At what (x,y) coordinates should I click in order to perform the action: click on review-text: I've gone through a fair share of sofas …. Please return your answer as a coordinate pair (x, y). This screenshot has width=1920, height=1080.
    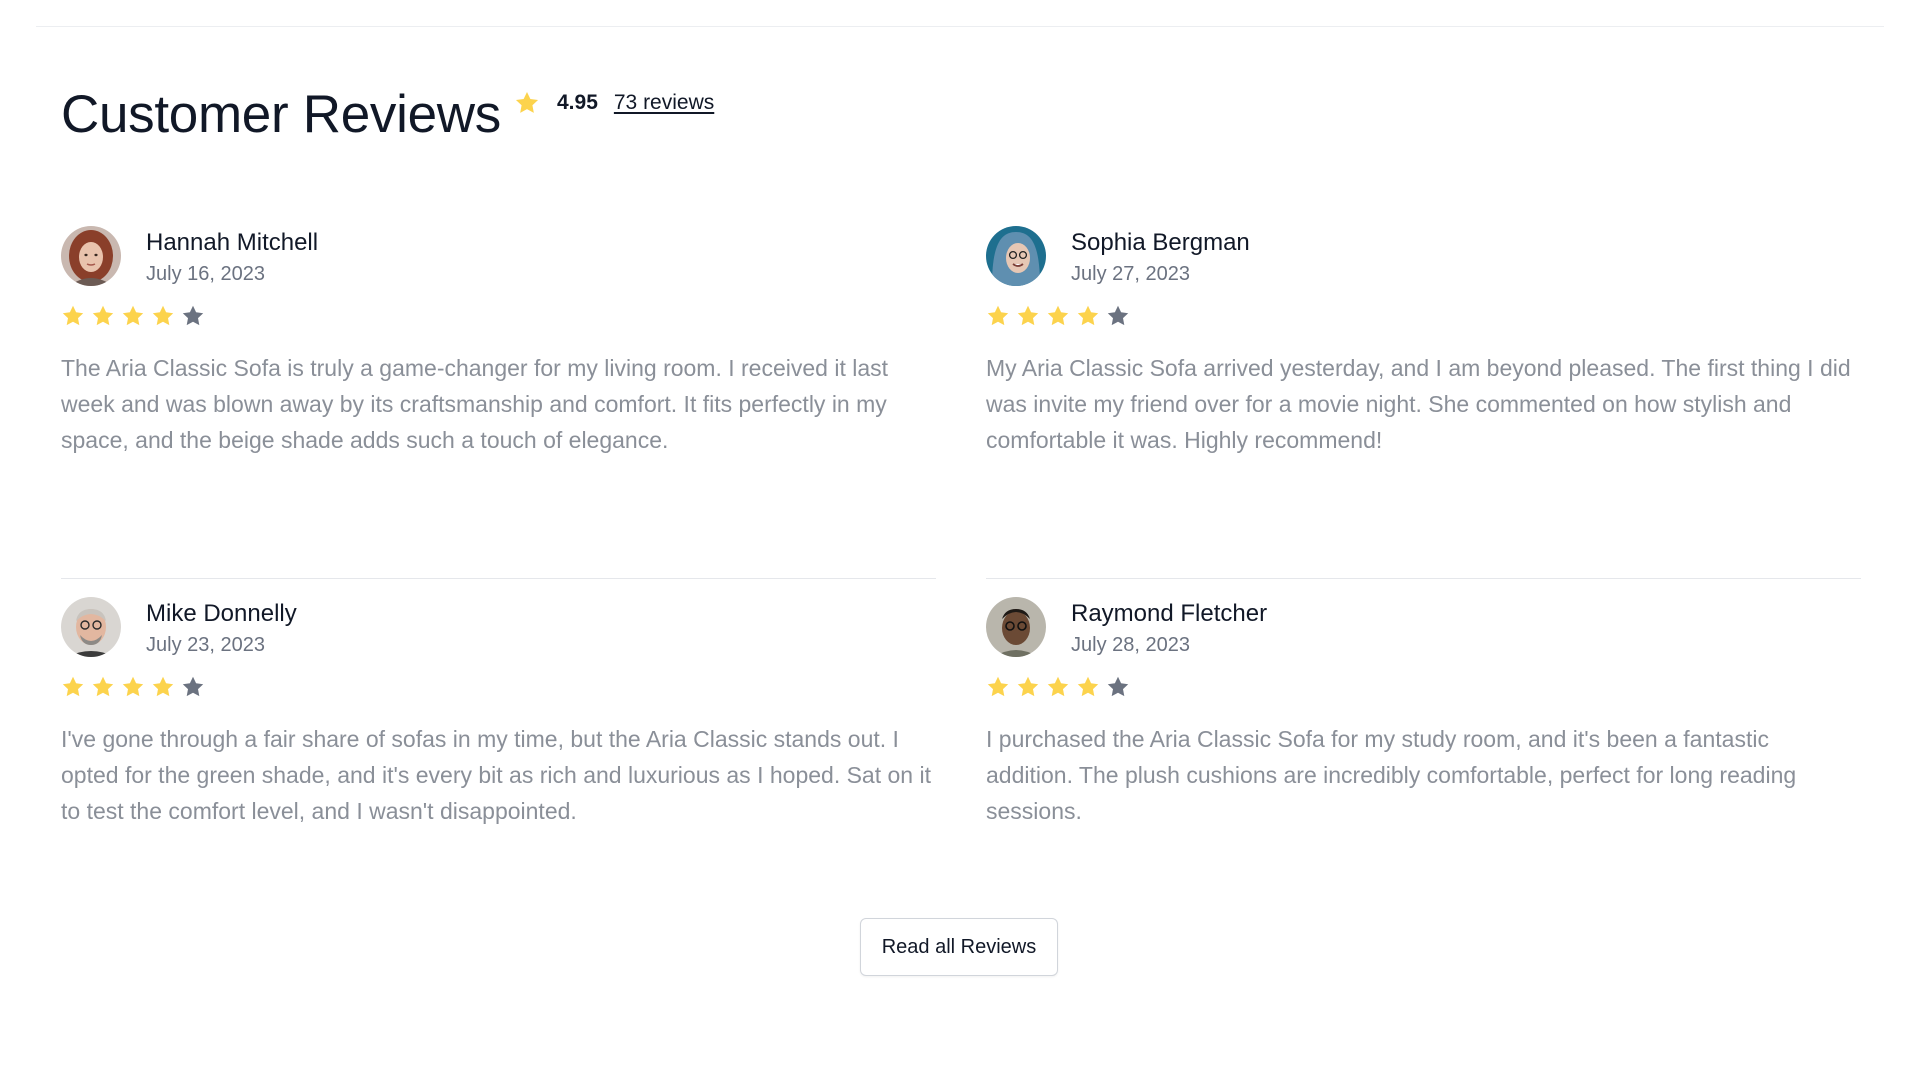
    Looking at the image, I should click on (496, 775).